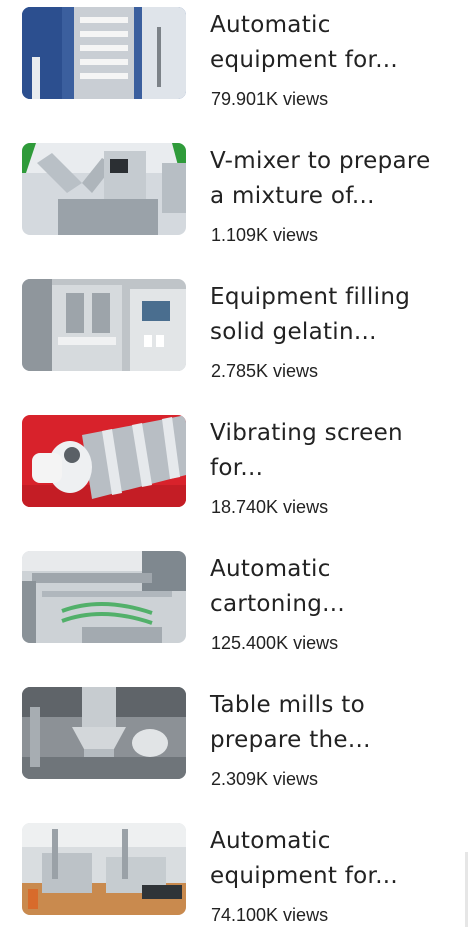 This screenshot has width=468, height=943. Describe the element at coordinates (265, 371) in the screenshot. I see `video-view-count: 2.785K views` at that location.